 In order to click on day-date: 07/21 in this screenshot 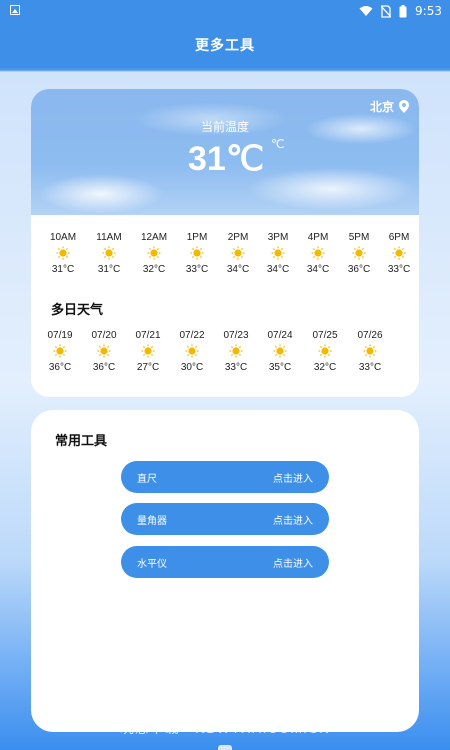, I will do `click(148, 335)`.